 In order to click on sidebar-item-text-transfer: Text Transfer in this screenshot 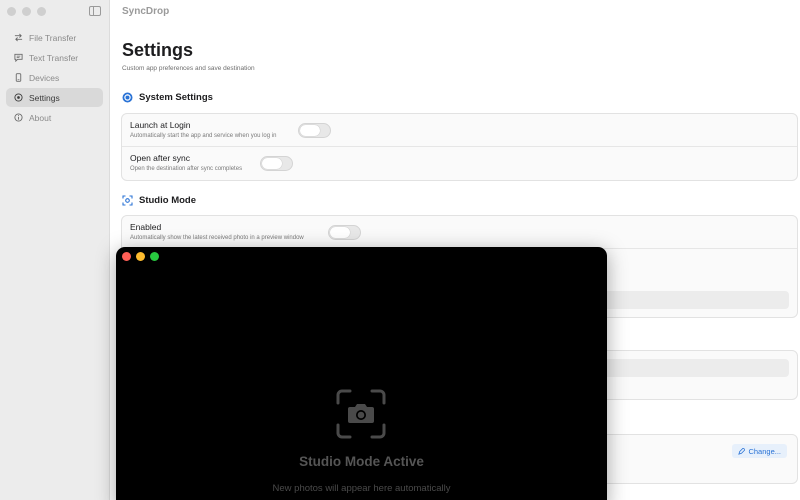, I will do `click(54, 57)`.